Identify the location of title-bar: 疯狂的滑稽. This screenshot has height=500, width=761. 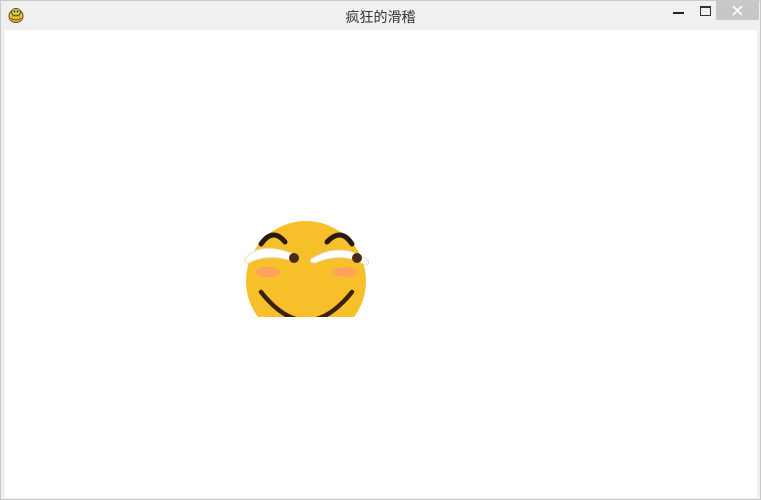
(380, 15).